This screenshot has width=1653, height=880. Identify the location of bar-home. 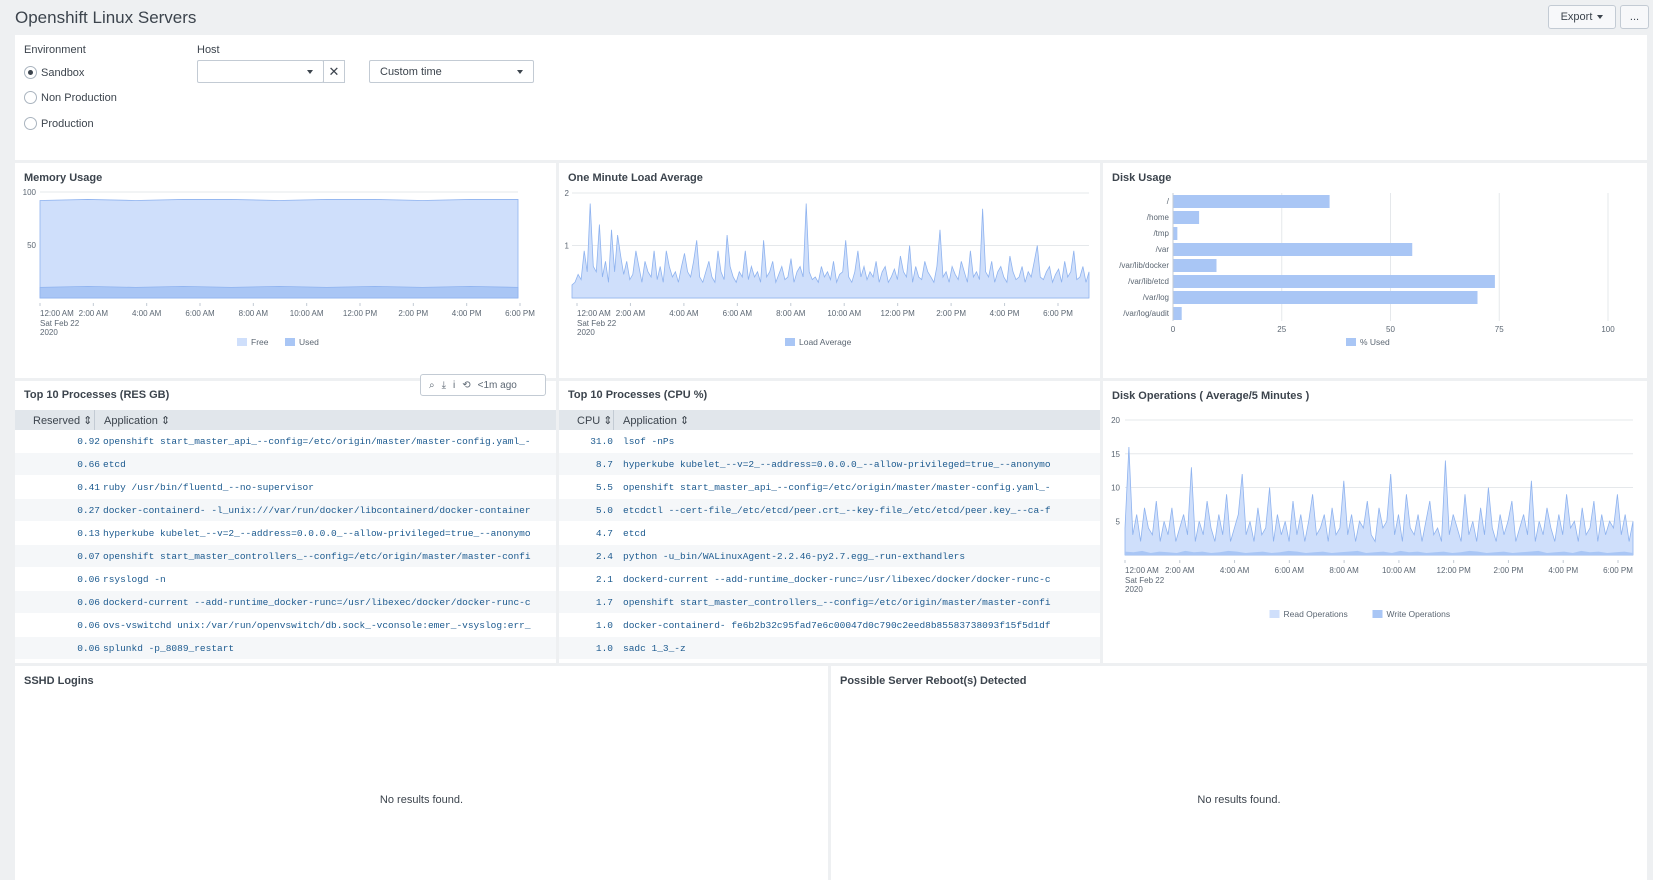
(1186, 217).